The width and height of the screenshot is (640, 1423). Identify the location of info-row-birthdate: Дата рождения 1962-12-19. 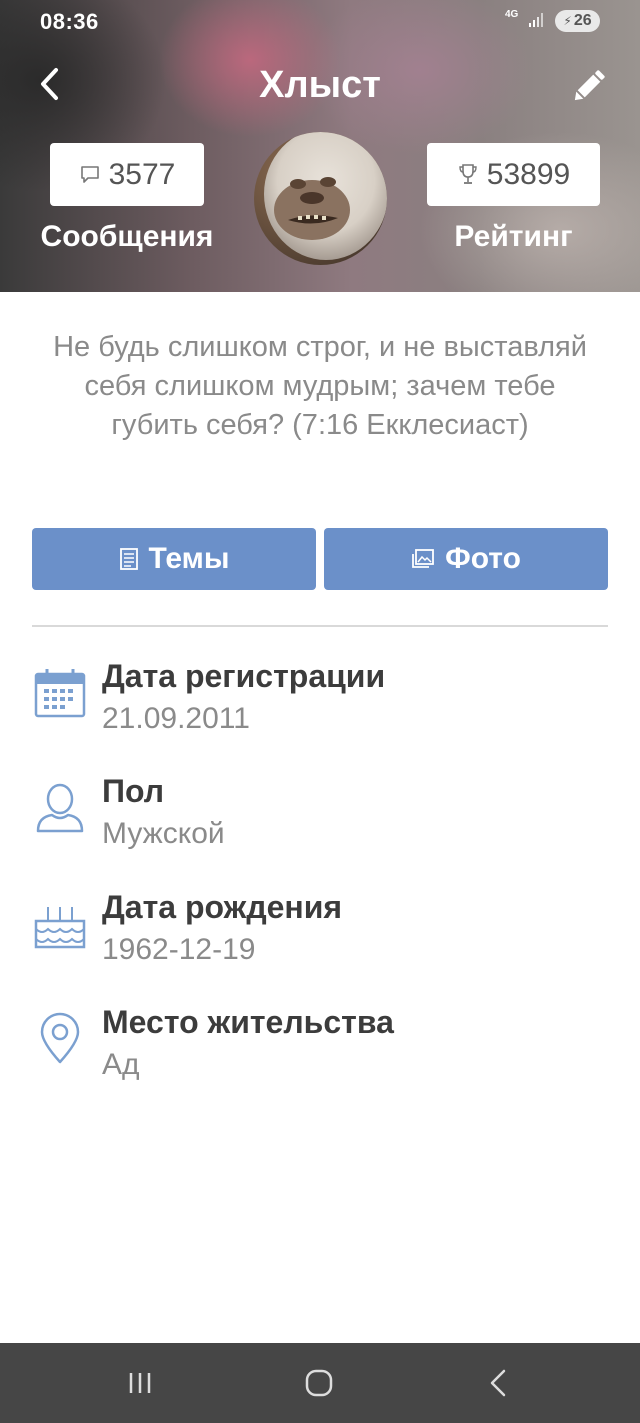
(320, 939).